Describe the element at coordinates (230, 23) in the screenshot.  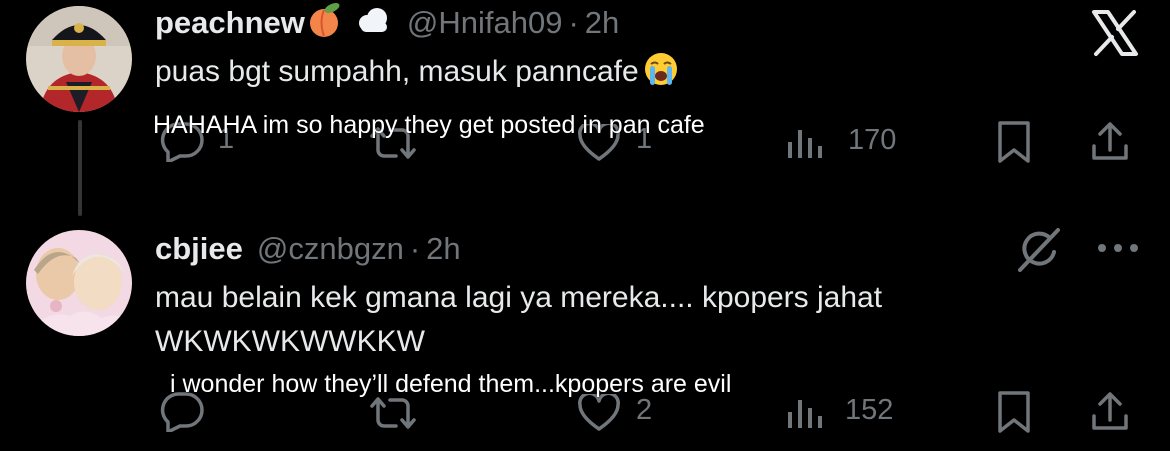
I see `display-name: peachnew` at that location.